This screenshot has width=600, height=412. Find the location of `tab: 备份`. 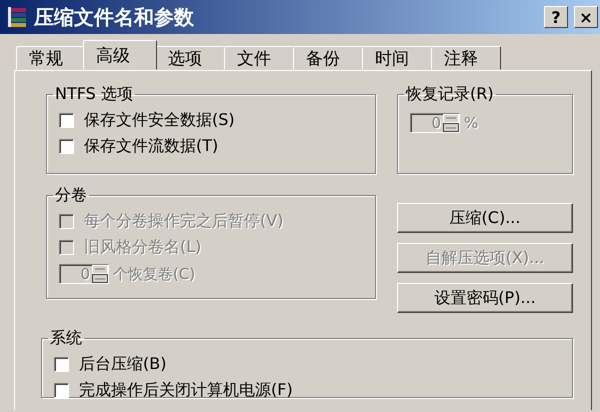

tab: 备份 is located at coordinates (328, 58).